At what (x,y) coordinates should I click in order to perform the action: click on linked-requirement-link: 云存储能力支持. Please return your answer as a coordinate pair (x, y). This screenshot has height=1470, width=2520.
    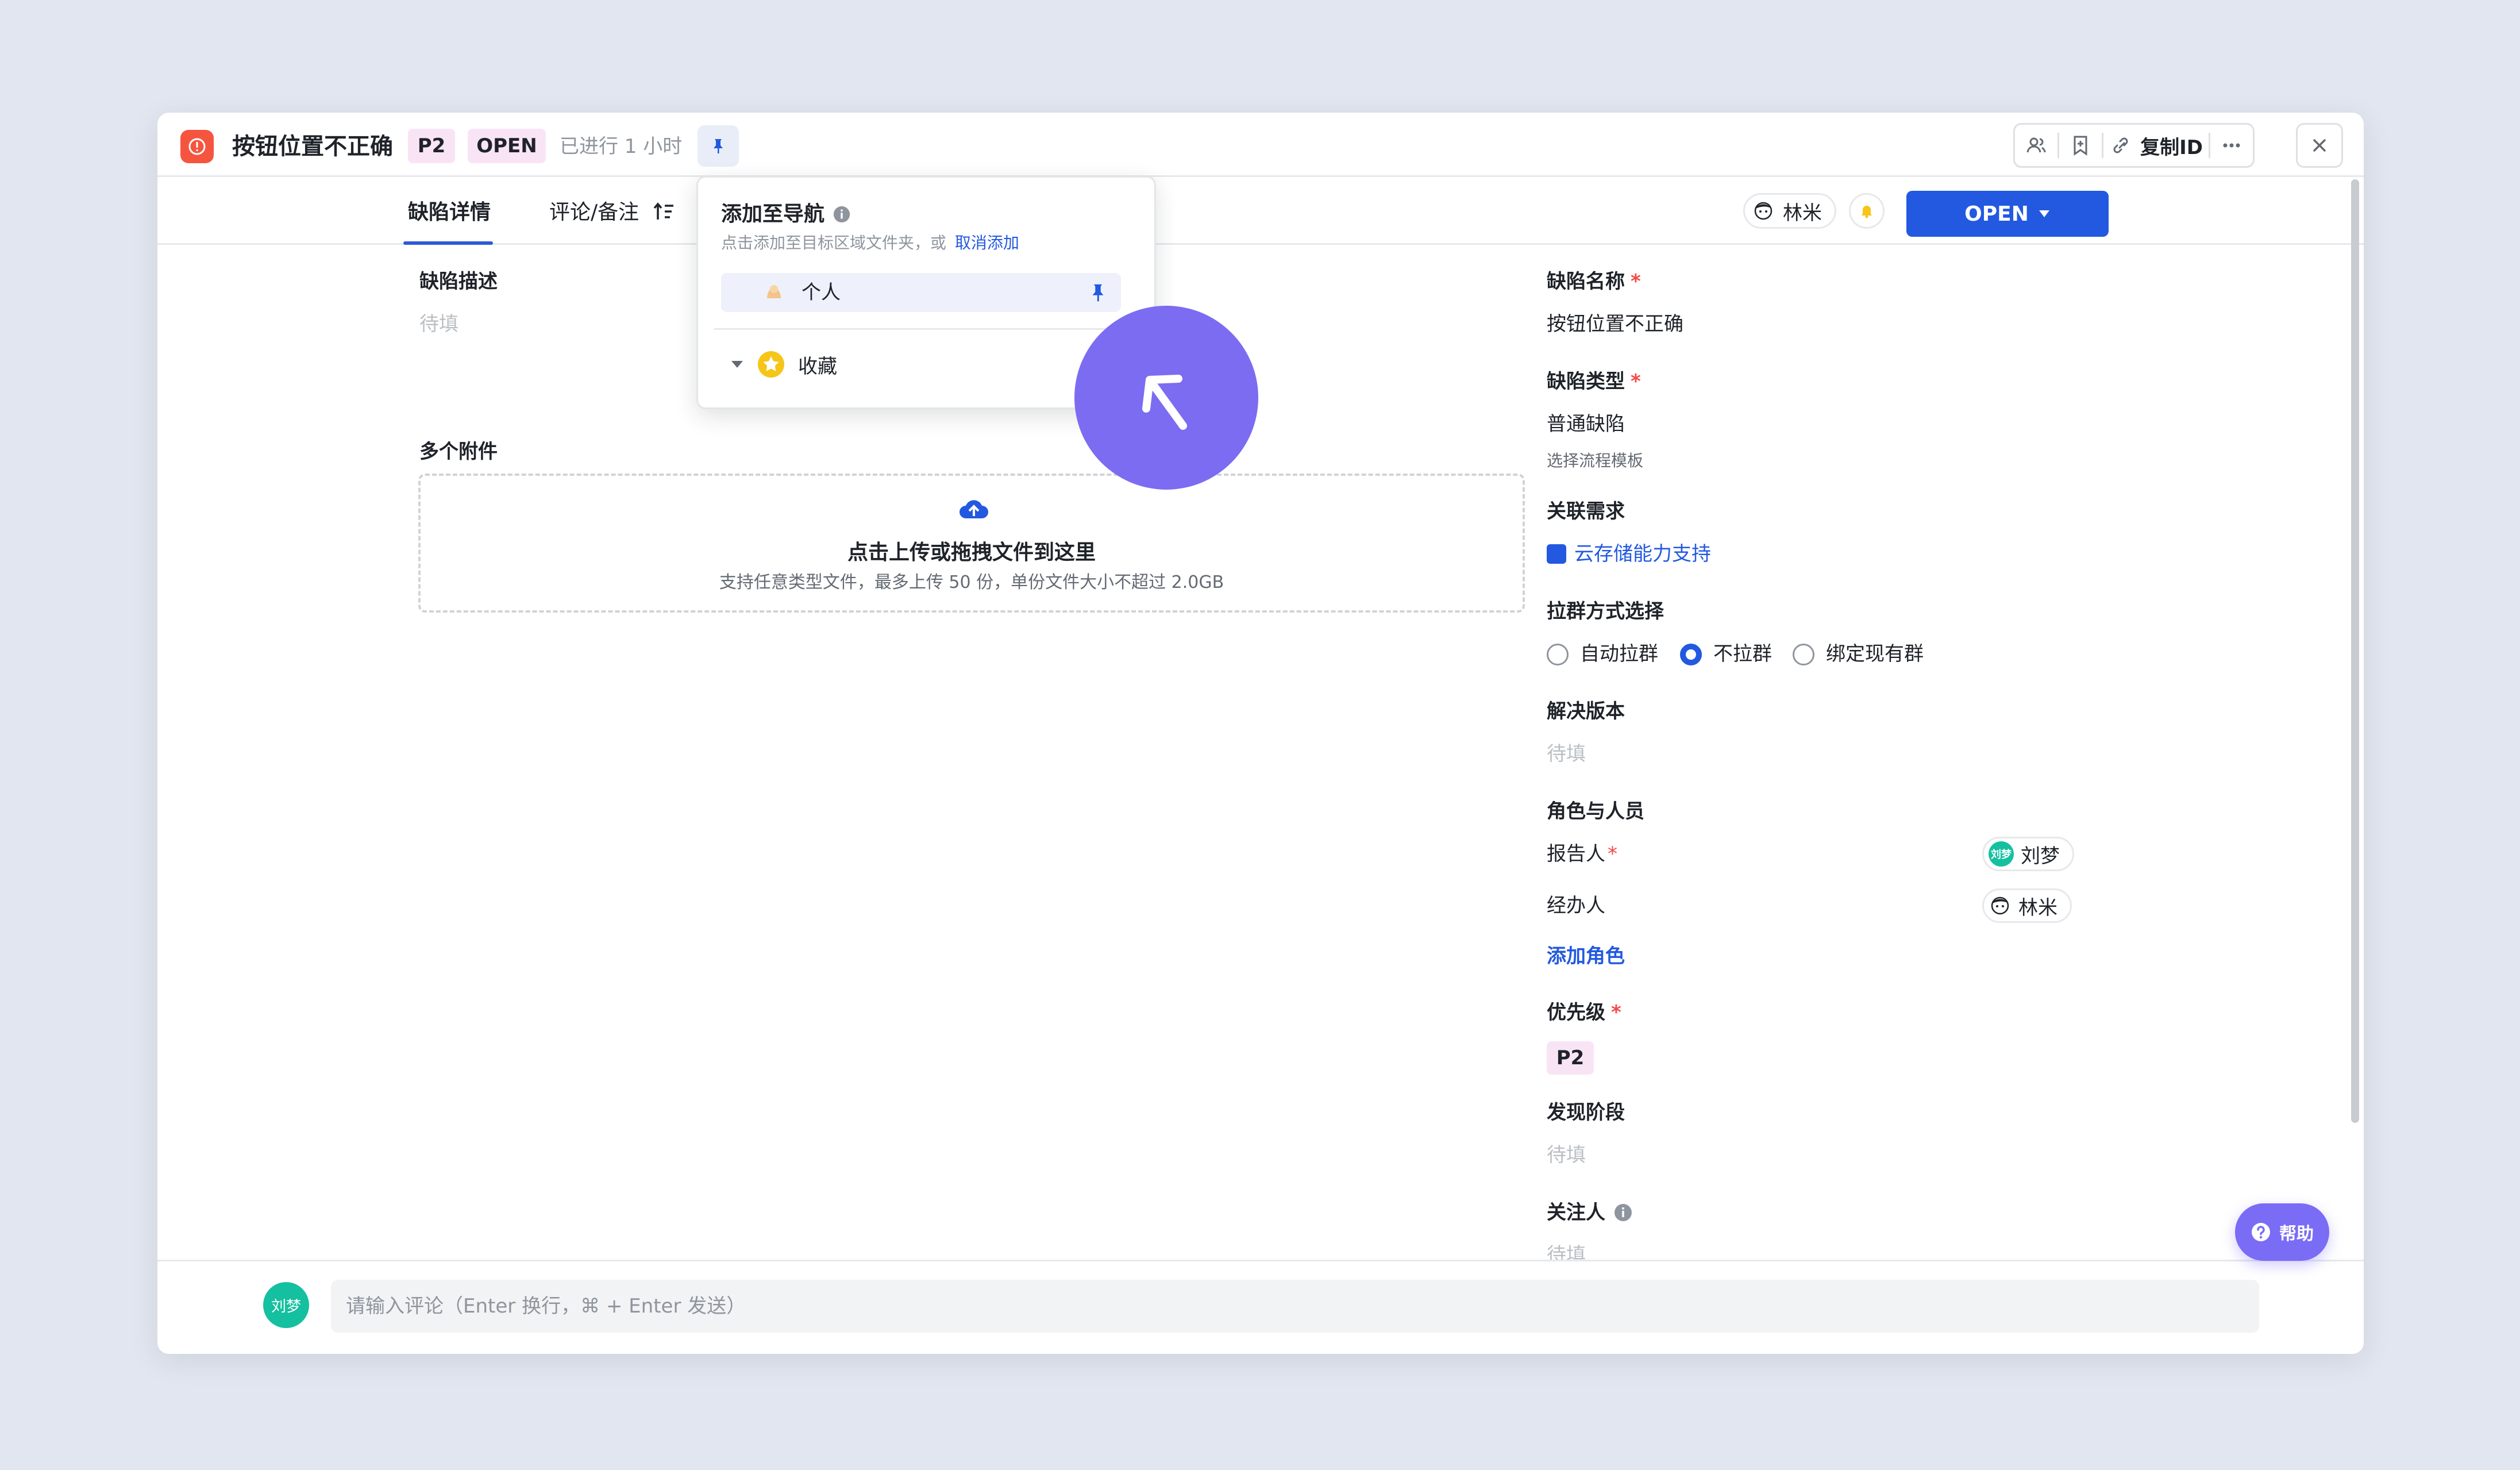
    Looking at the image, I should click on (1629, 554).